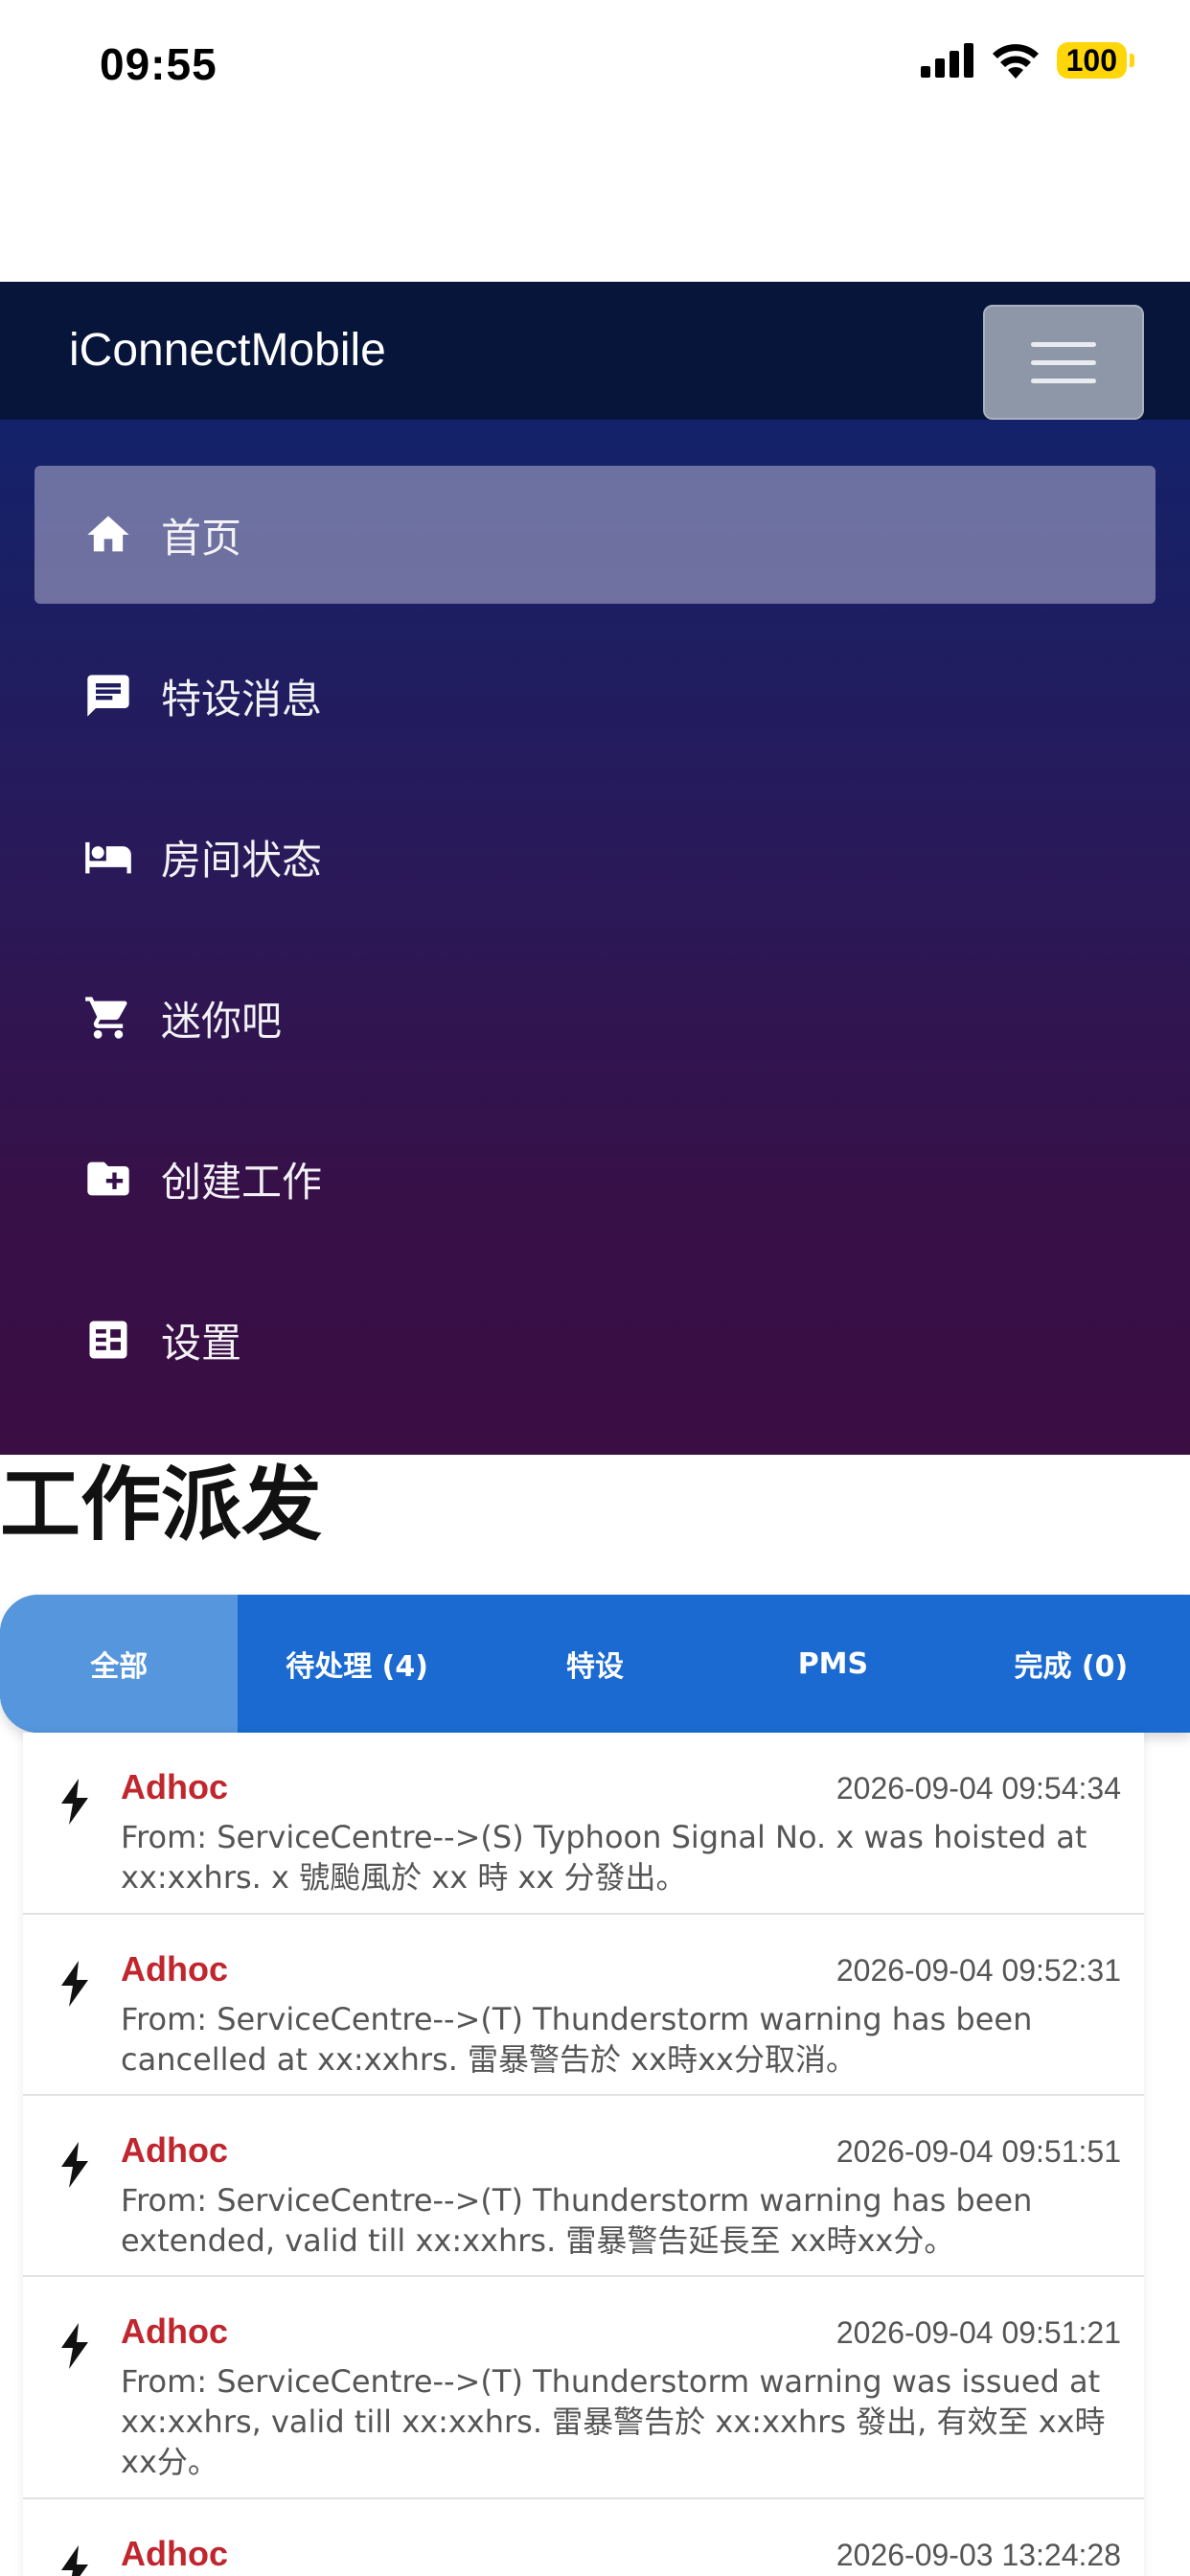 The height and width of the screenshot is (2576, 1190). What do you see at coordinates (108, 857) in the screenshot?
I see `bed-icon` at bounding box center [108, 857].